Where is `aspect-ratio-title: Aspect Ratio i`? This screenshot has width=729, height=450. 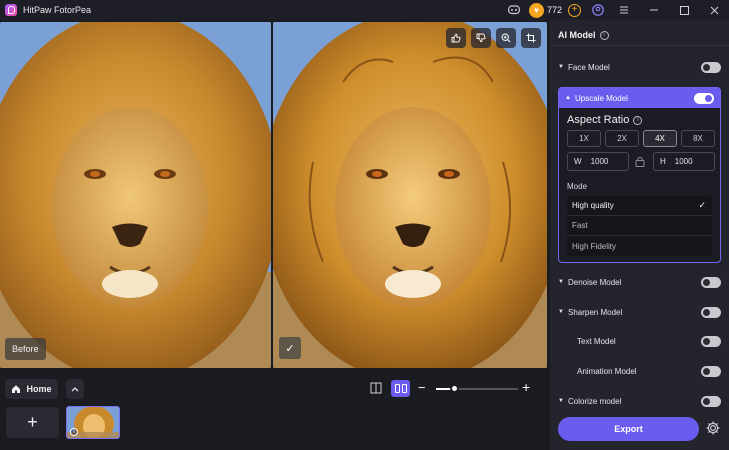
aspect-ratio-title: Aspect Ratio i is located at coordinates (605, 120).